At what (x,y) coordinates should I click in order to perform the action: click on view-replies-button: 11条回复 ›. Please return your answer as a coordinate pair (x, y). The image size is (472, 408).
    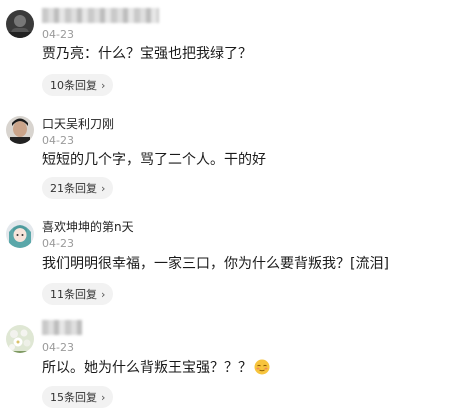
    Looking at the image, I should click on (78, 294).